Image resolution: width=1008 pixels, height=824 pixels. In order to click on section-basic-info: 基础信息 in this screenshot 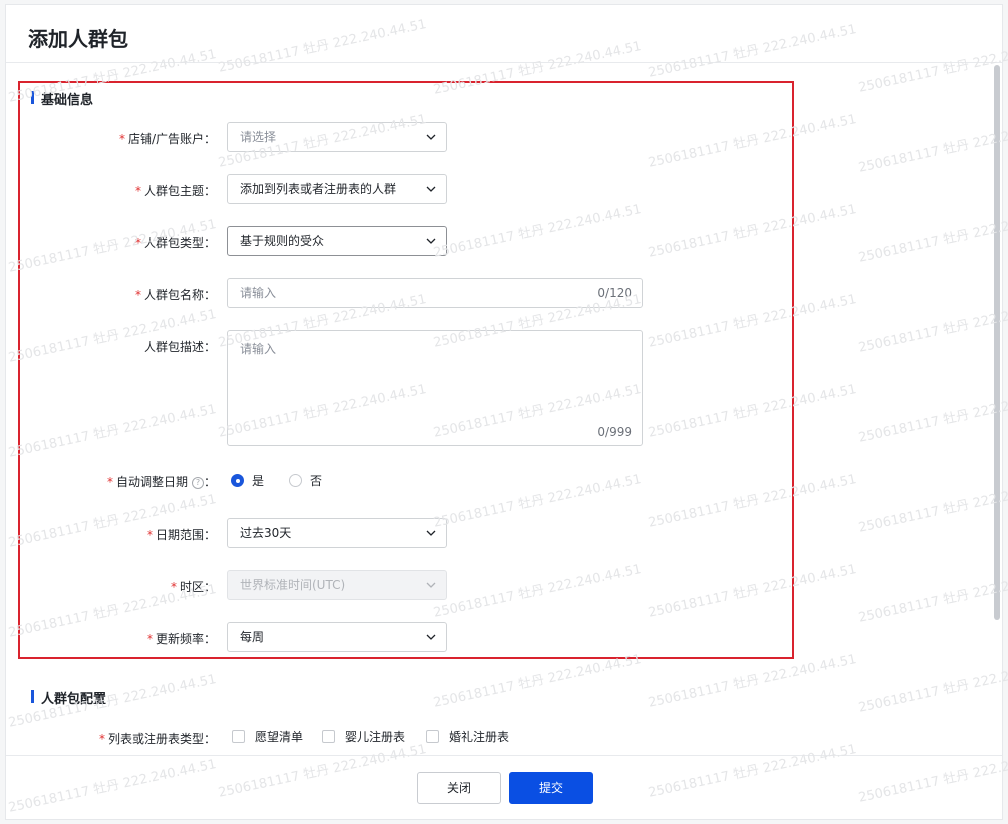, I will do `click(62, 98)`.